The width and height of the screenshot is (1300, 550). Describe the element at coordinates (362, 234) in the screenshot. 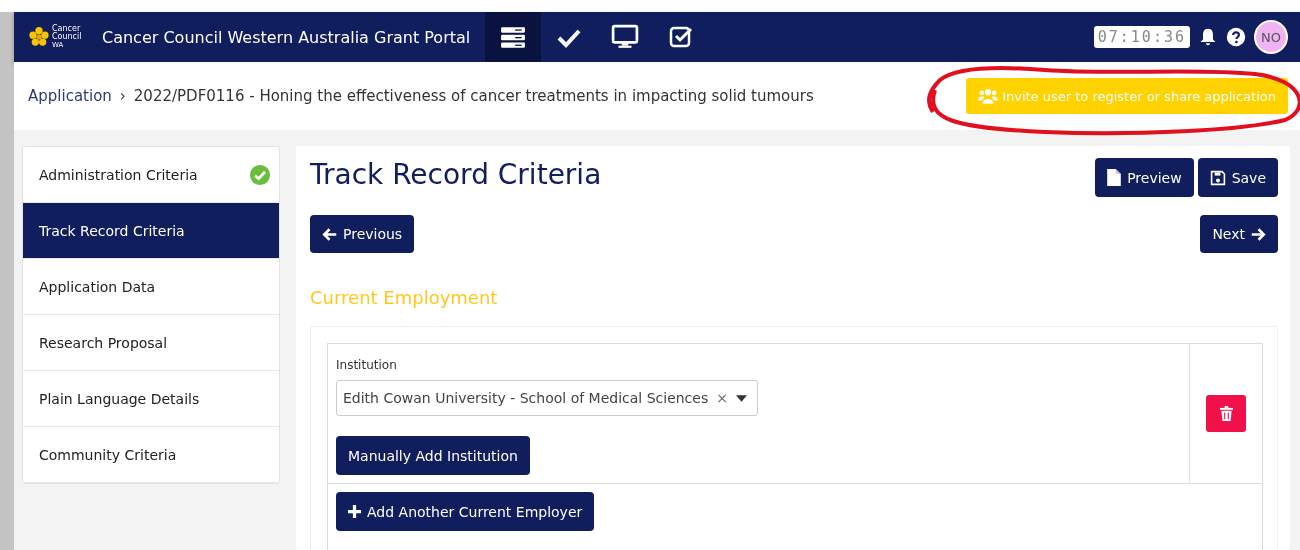

I see `previous-button: Previous` at that location.